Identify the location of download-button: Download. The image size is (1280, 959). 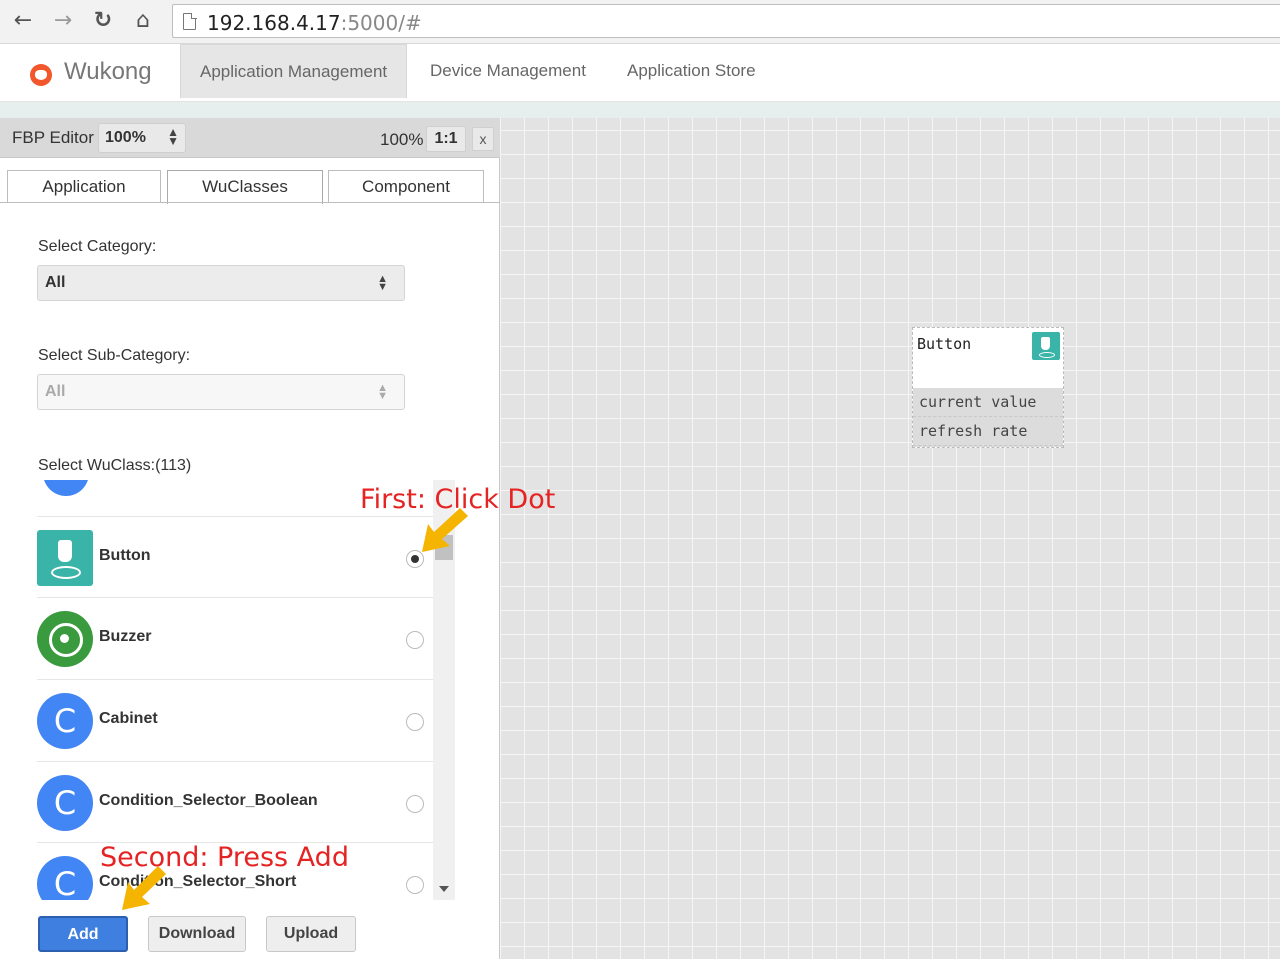
(197, 934).